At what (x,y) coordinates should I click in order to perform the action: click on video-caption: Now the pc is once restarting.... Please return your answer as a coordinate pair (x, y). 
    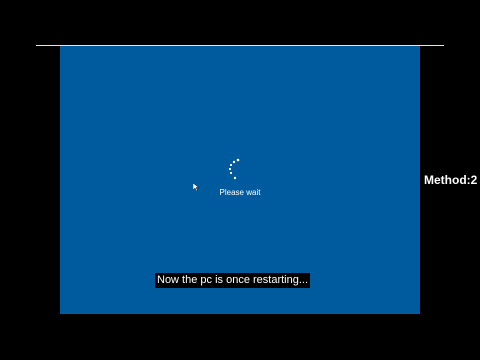
    Looking at the image, I should click on (233, 280).